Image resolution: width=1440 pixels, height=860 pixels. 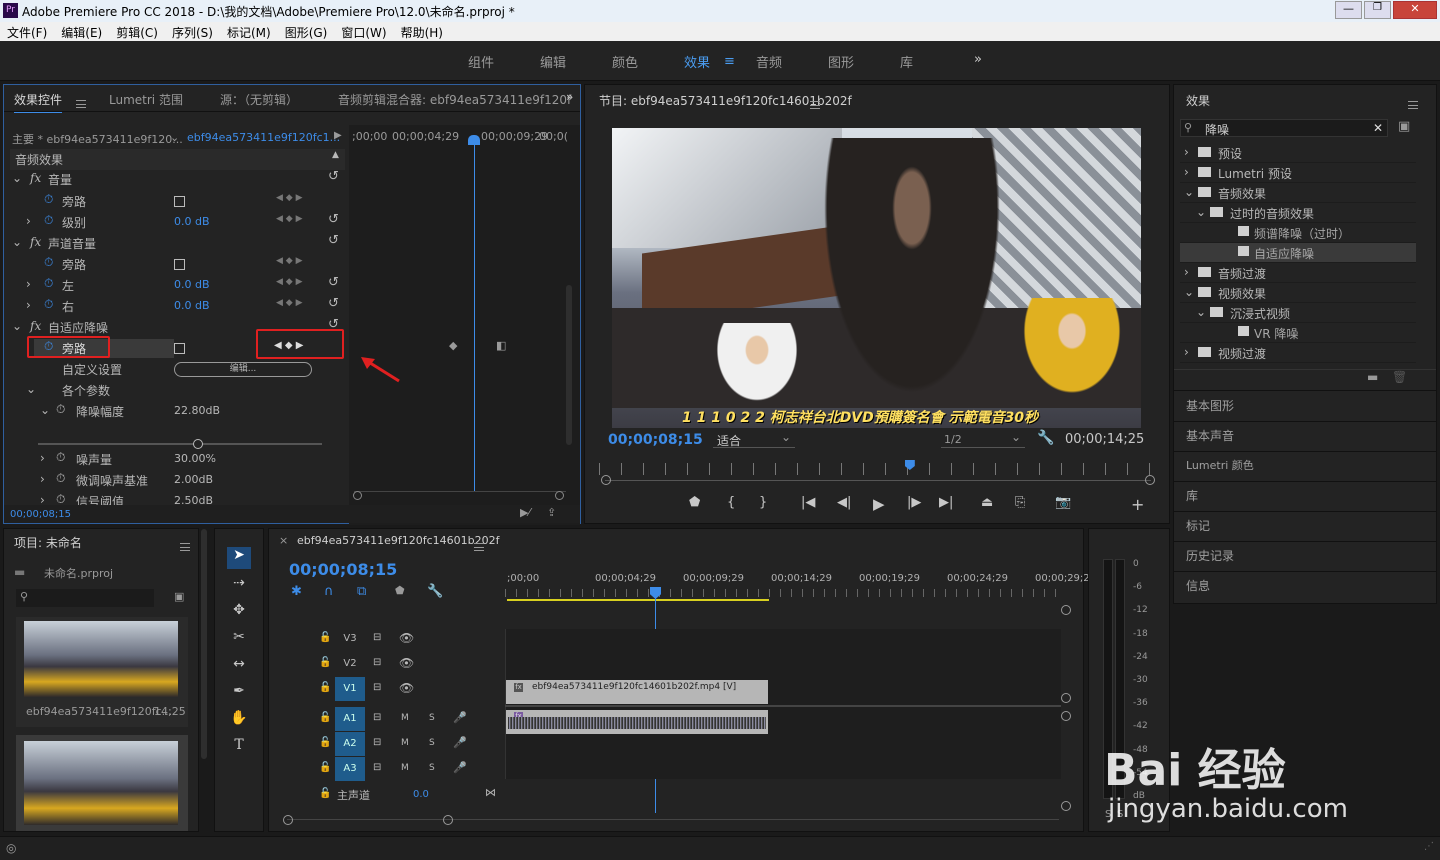 I want to click on tab-effect-controls: 效果控件, so click(x=38, y=102).